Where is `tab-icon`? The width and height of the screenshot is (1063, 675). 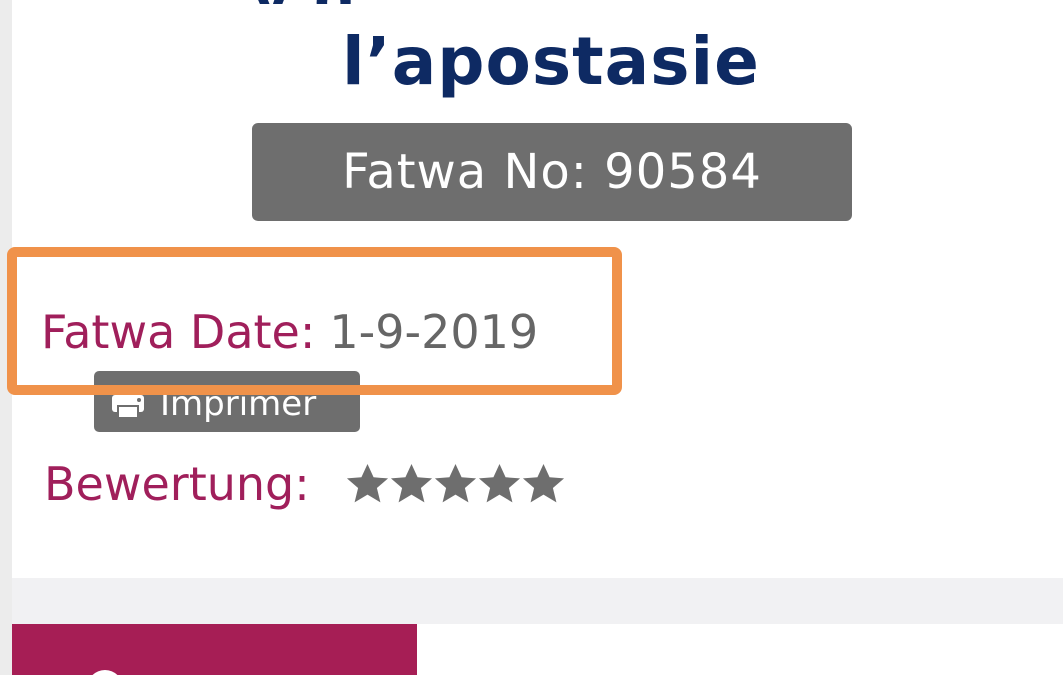
tab-icon is located at coordinates (105, 672).